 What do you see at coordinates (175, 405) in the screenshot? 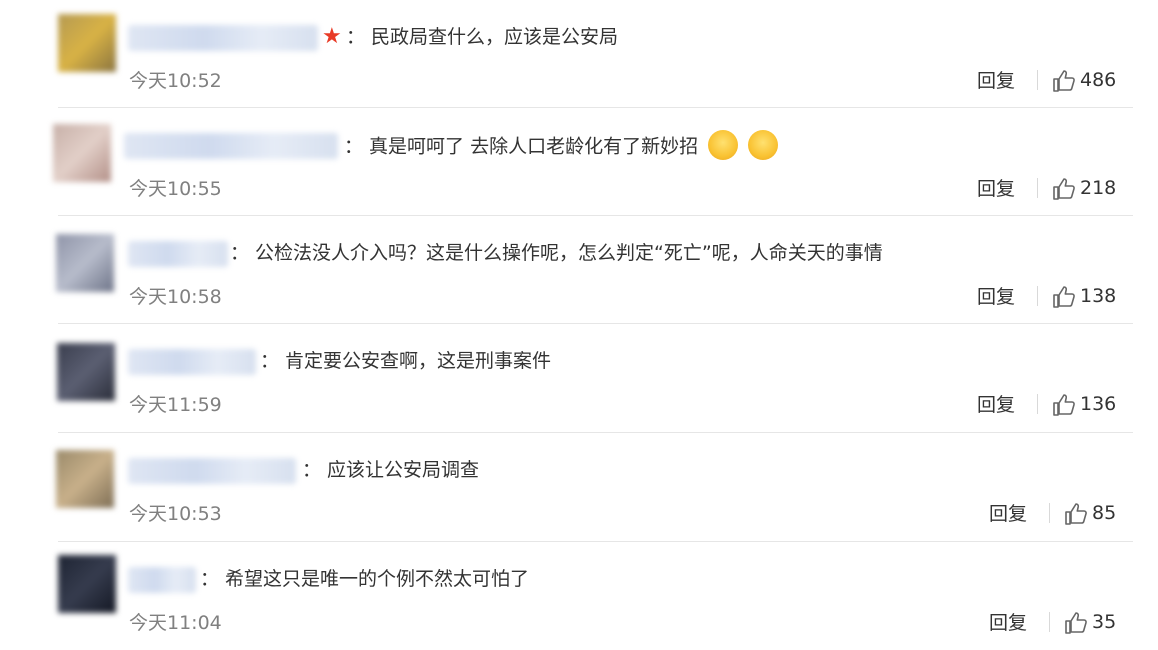
I see `comment-time: 今天11:59` at bounding box center [175, 405].